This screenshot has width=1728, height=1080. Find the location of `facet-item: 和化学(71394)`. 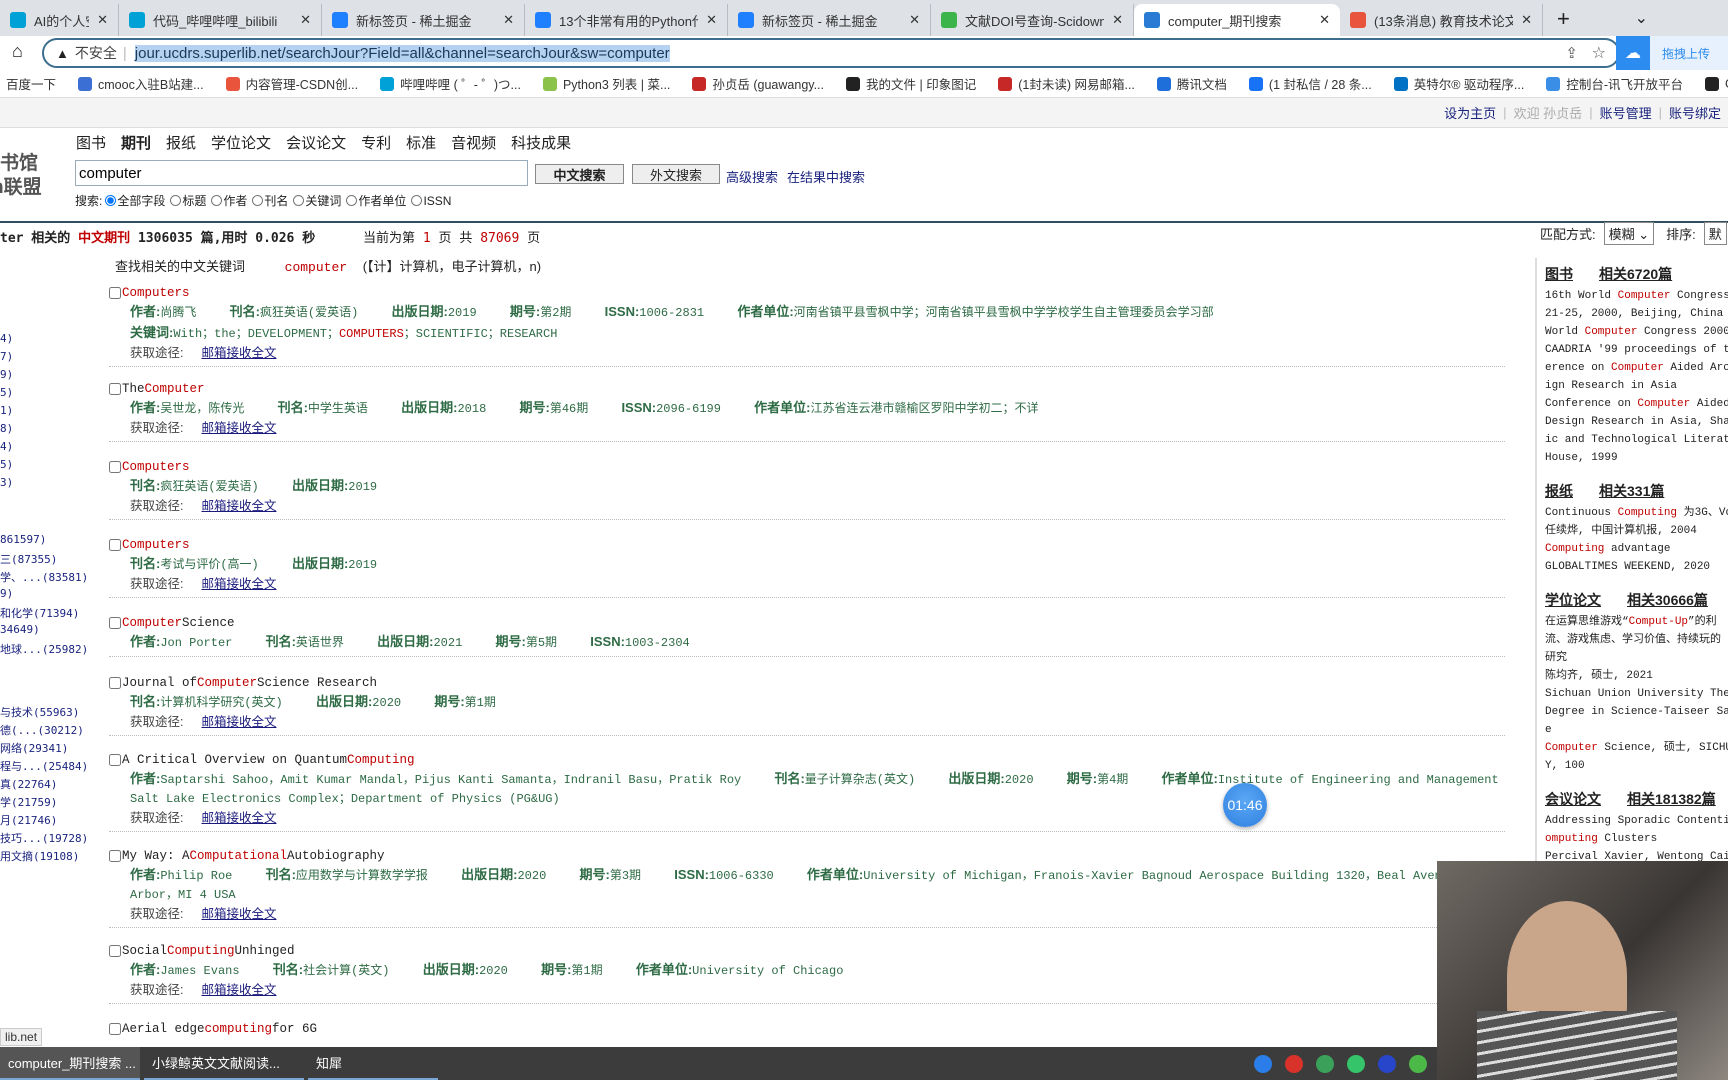

facet-item: 和化学(71394) is located at coordinates (39, 613).